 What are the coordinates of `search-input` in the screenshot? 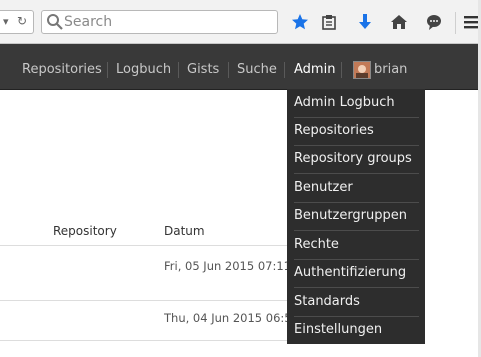 It's located at (166, 22).